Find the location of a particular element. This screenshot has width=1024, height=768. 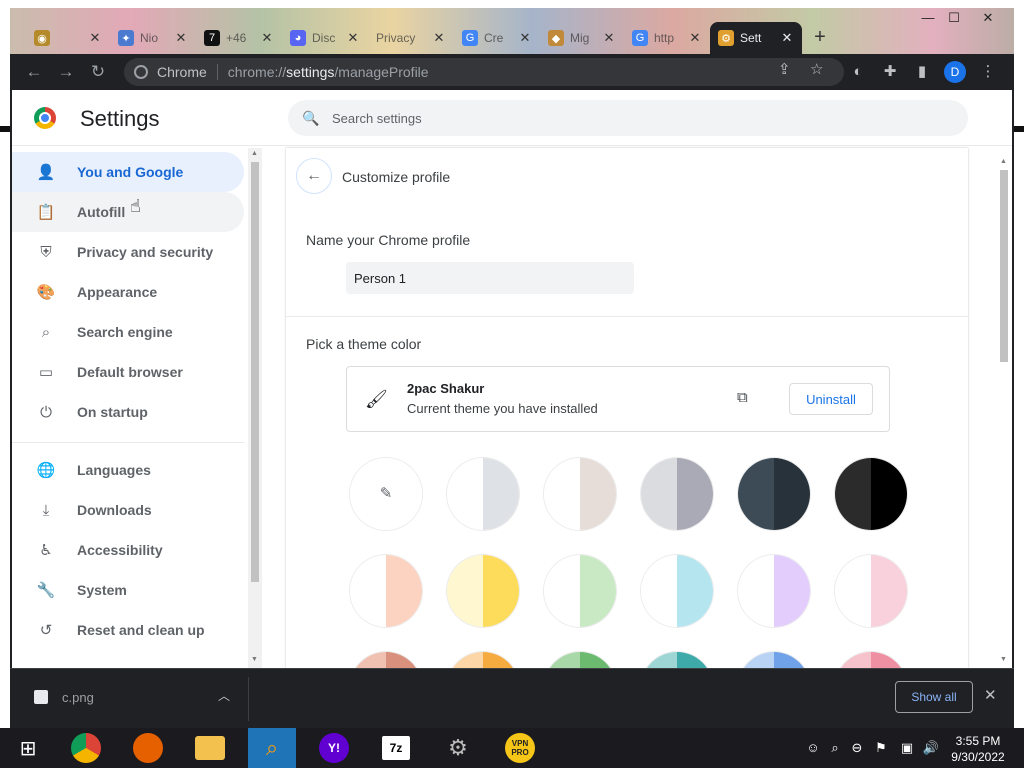

sidebar-item-downloads: ⤓ Downloads is located at coordinates (128, 510).